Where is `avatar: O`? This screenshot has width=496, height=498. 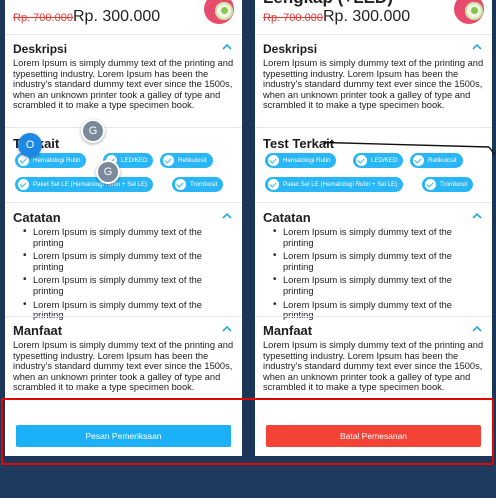
avatar: O is located at coordinates (30, 145).